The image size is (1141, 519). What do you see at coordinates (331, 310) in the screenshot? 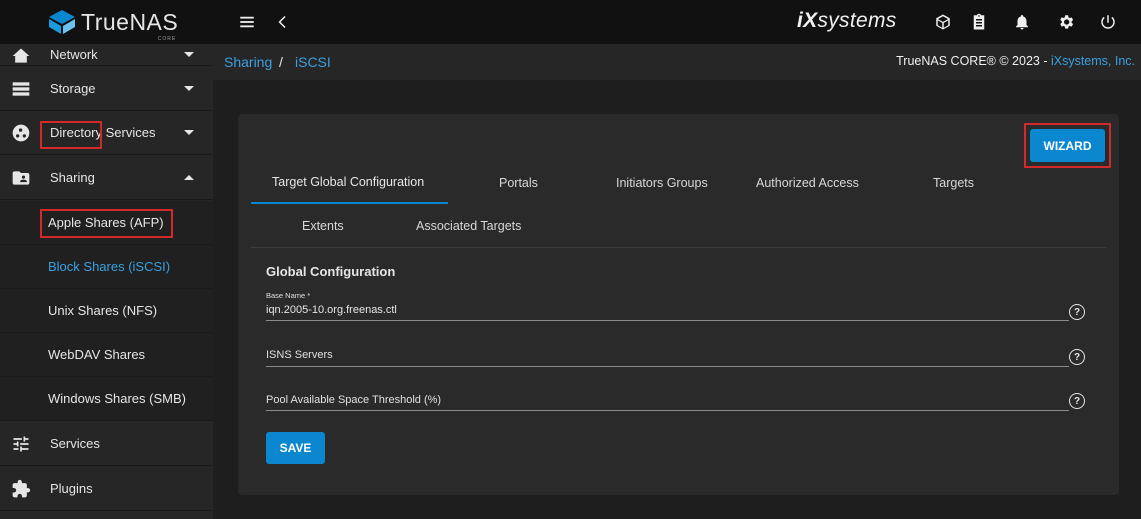
I see `base-name-input: iqn.2005-10.org.freenas.ctl` at bounding box center [331, 310].